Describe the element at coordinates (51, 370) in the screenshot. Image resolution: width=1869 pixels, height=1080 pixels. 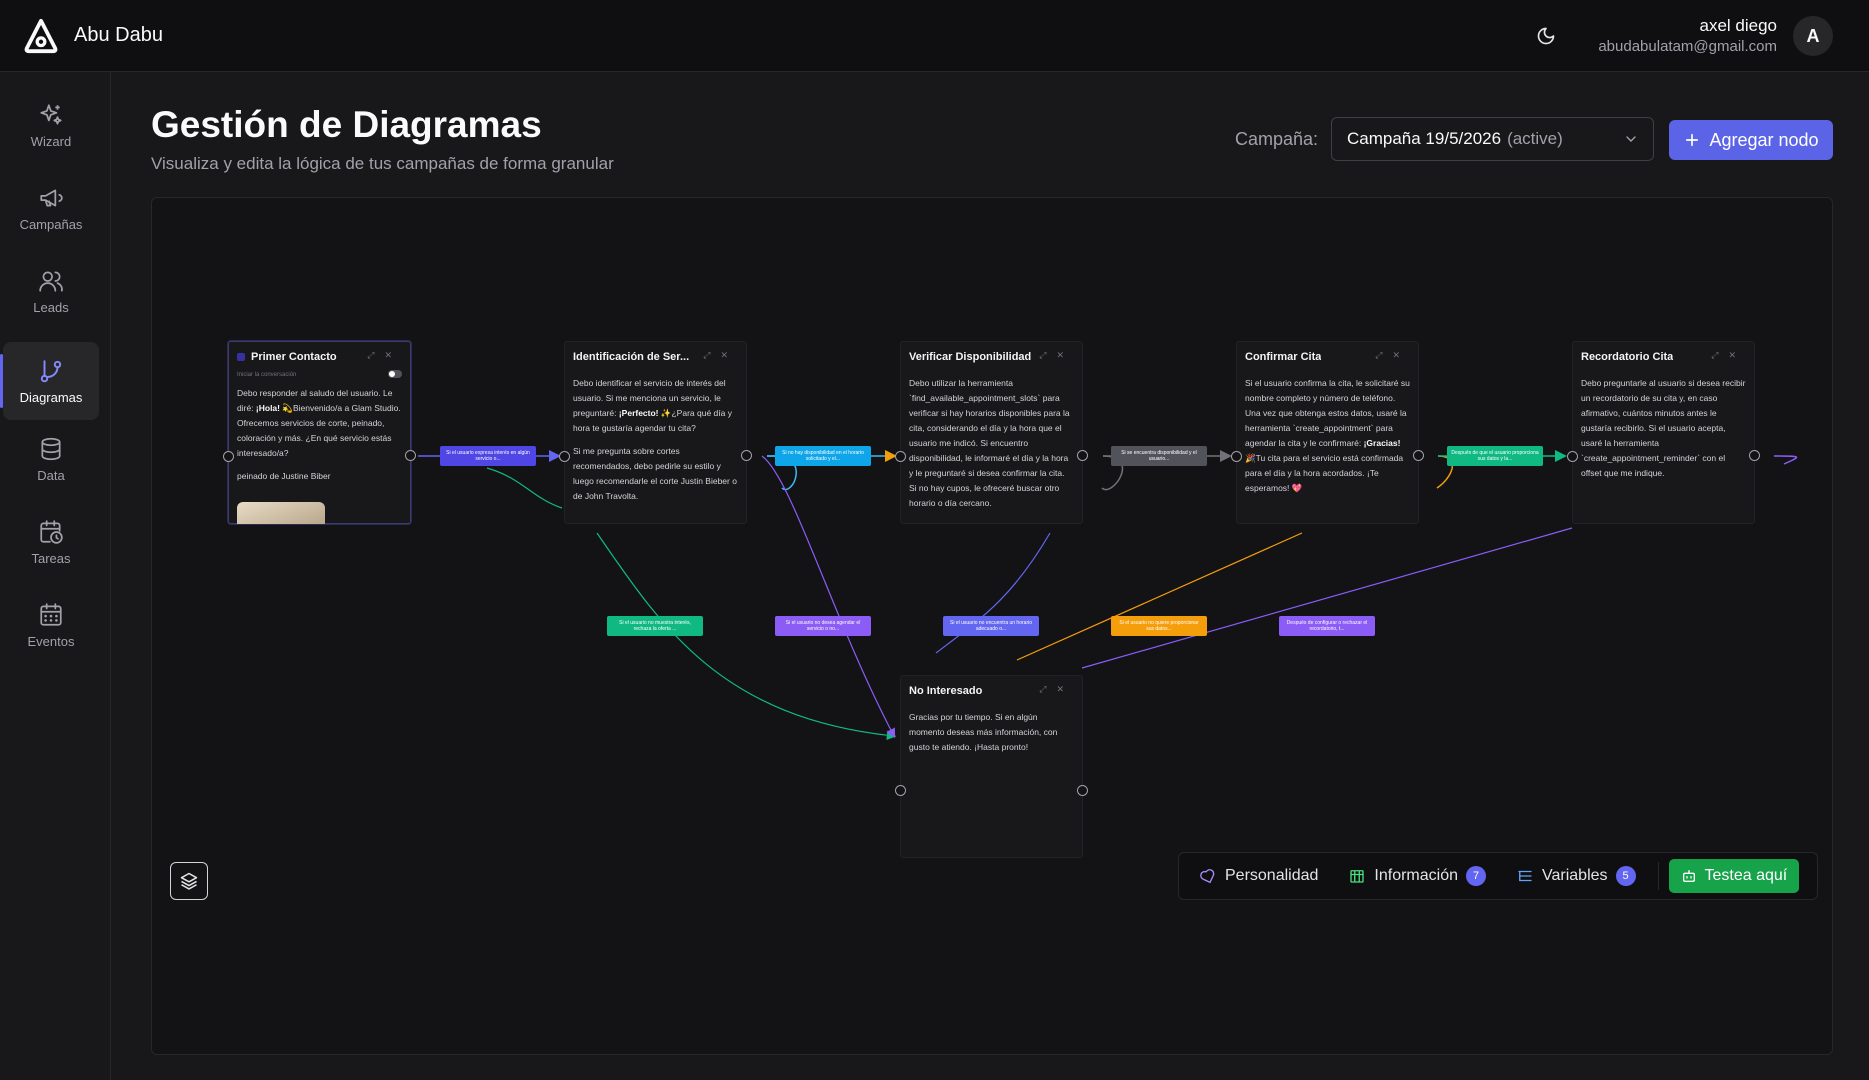
I see `git-branch-icon` at that location.